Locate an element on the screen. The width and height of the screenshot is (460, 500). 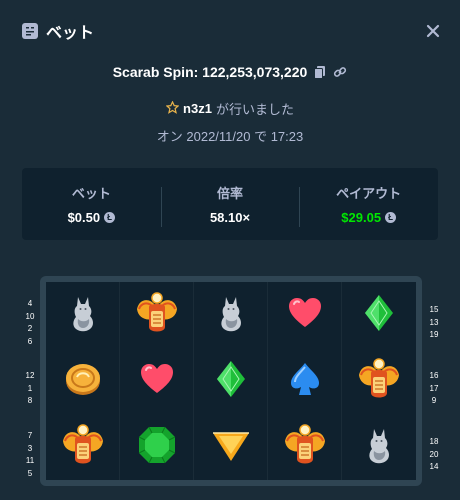
star-icon is located at coordinates (172, 108).